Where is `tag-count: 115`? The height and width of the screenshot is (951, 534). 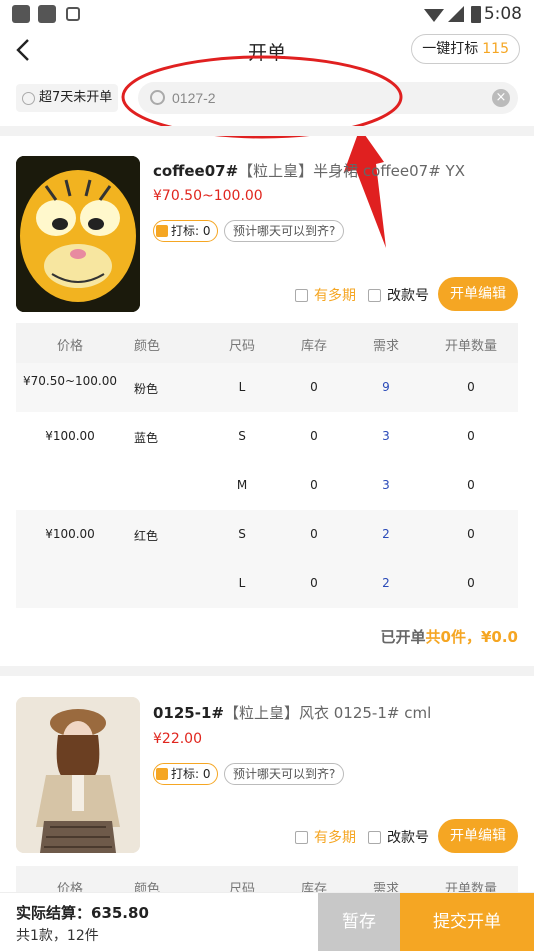
tag-count: 115 is located at coordinates (495, 49).